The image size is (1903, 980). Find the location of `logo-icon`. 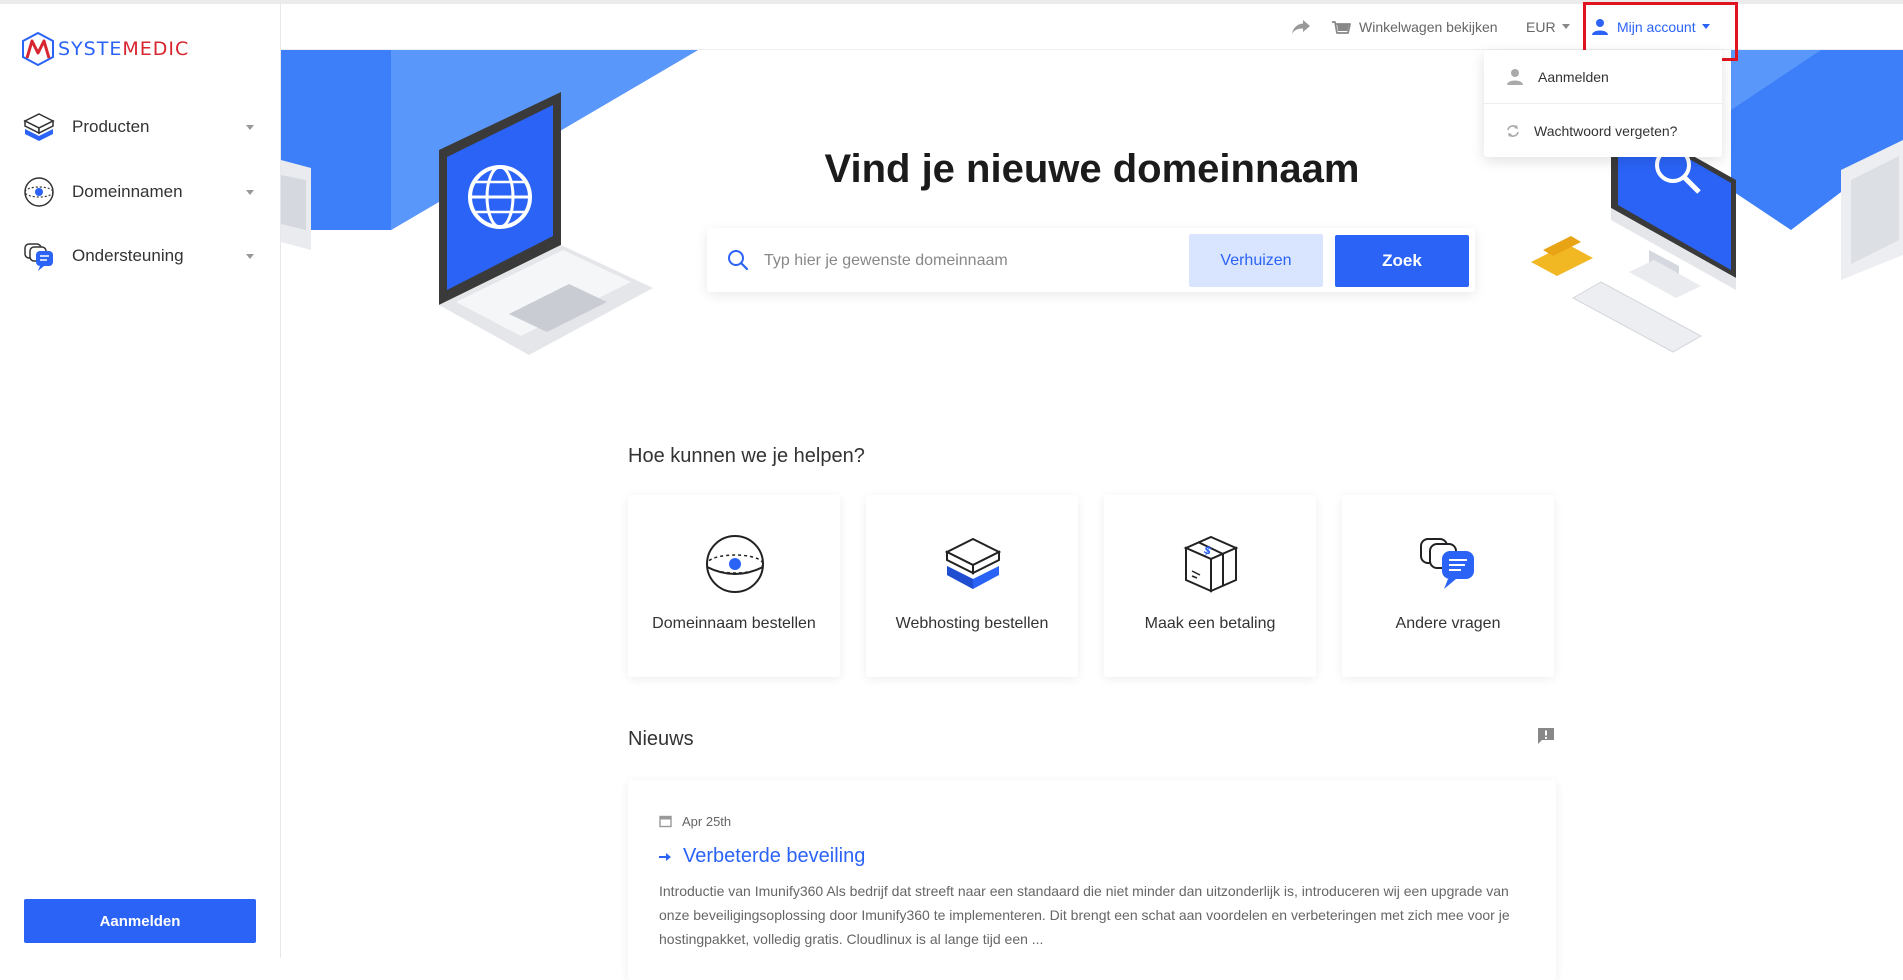

logo-icon is located at coordinates (38, 49).